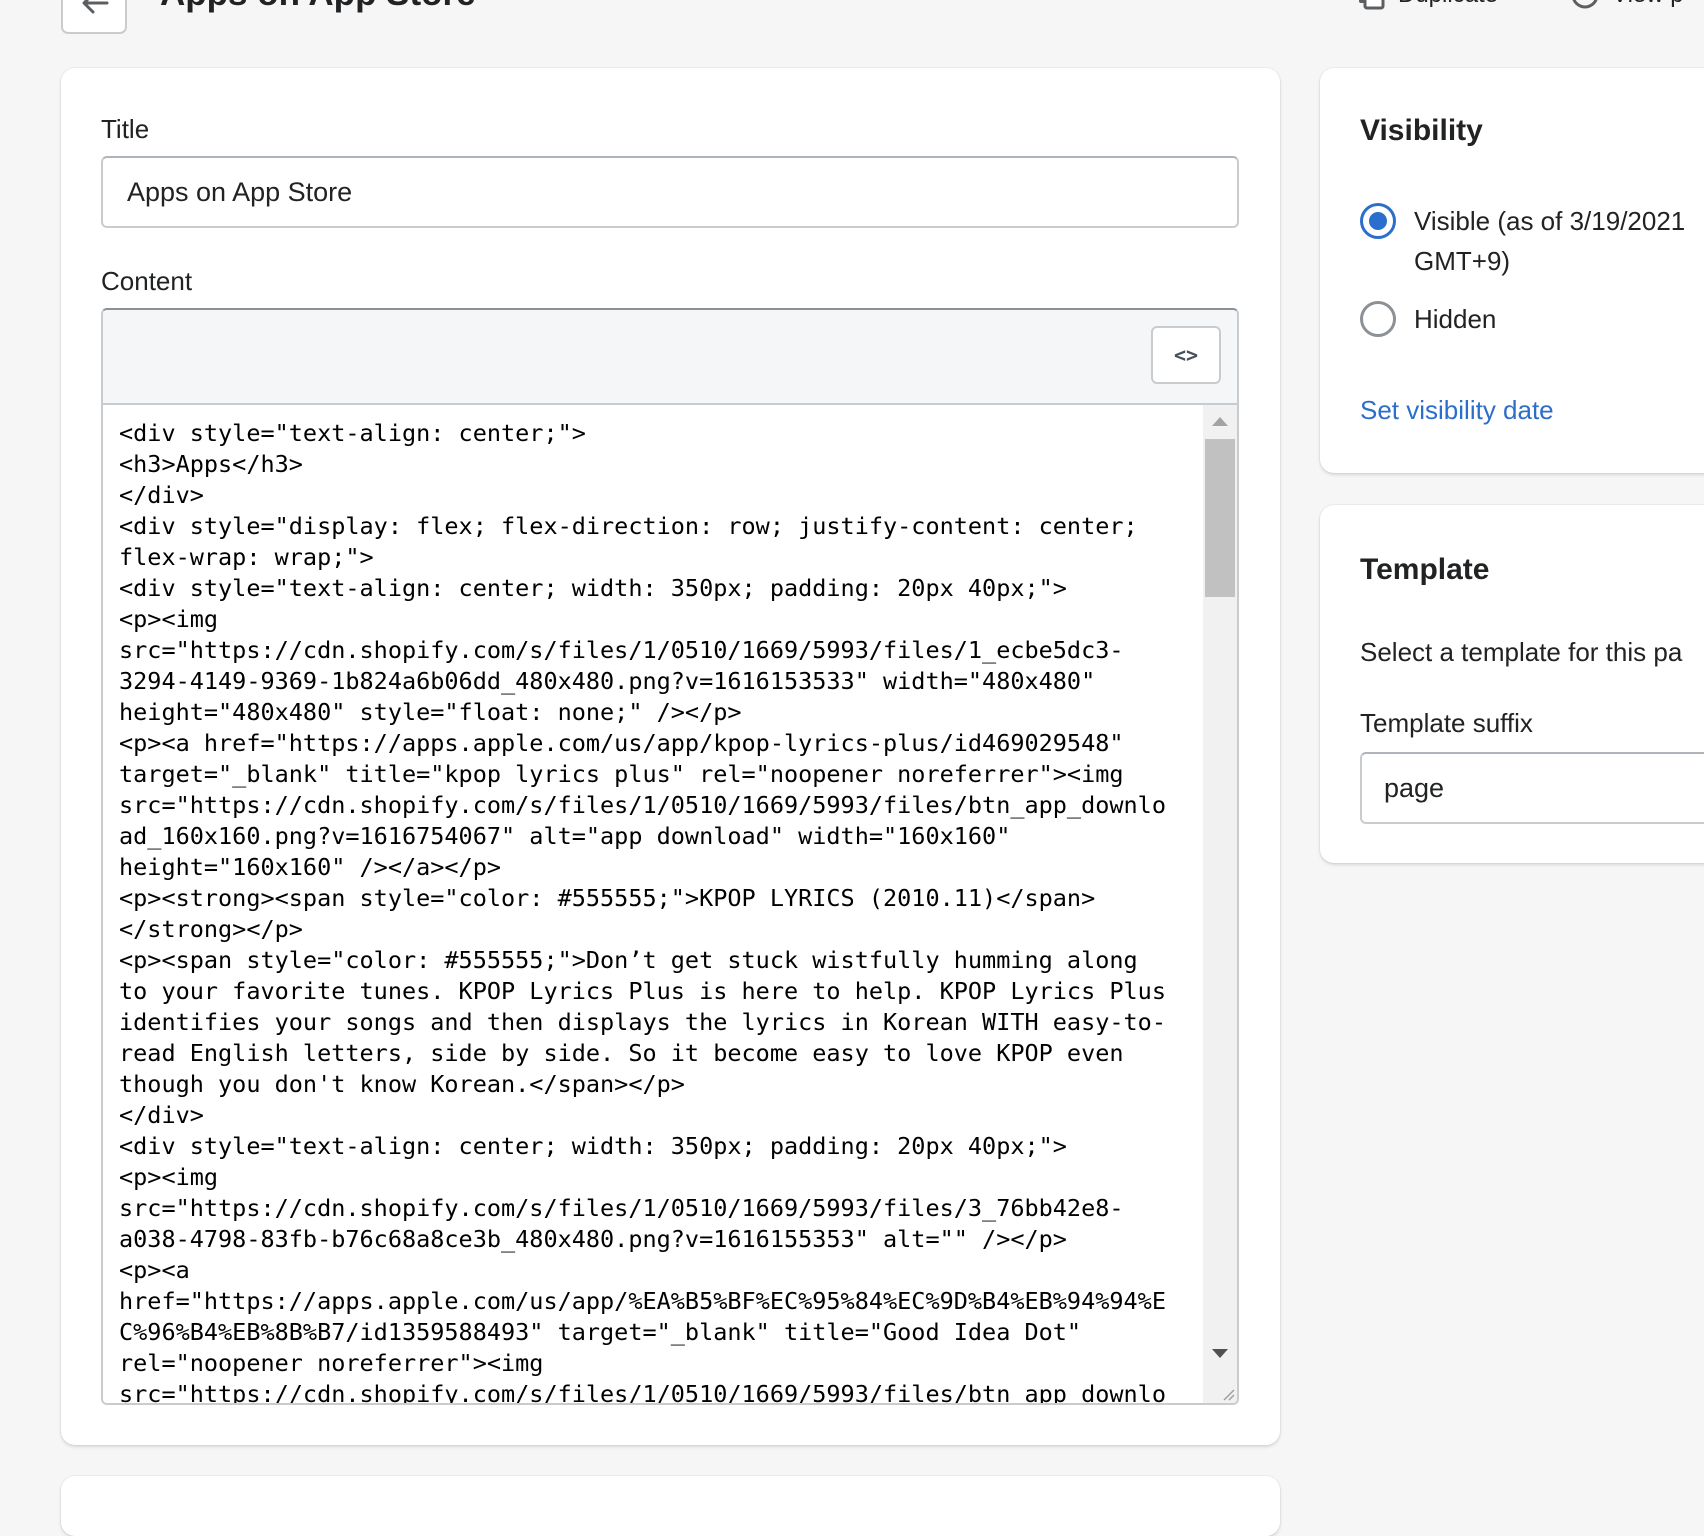 The width and height of the screenshot is (1704, 1536). I want to click on template-suffix-value: page, so click(1414, 787).